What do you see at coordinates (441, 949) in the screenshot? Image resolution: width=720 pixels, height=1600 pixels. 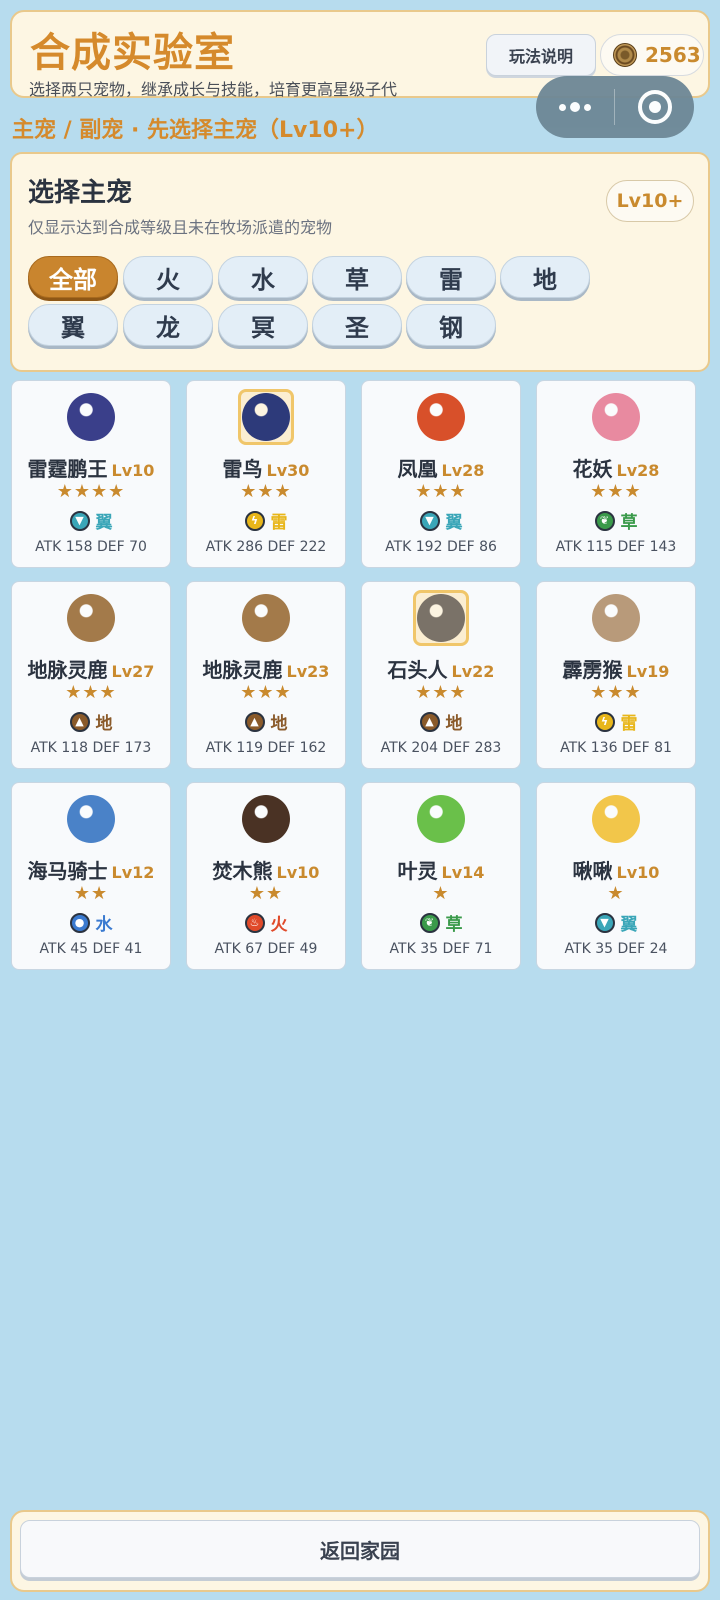 I see `pet-stats: ATK 35 DEF 71` at bounding box center [441, 949].